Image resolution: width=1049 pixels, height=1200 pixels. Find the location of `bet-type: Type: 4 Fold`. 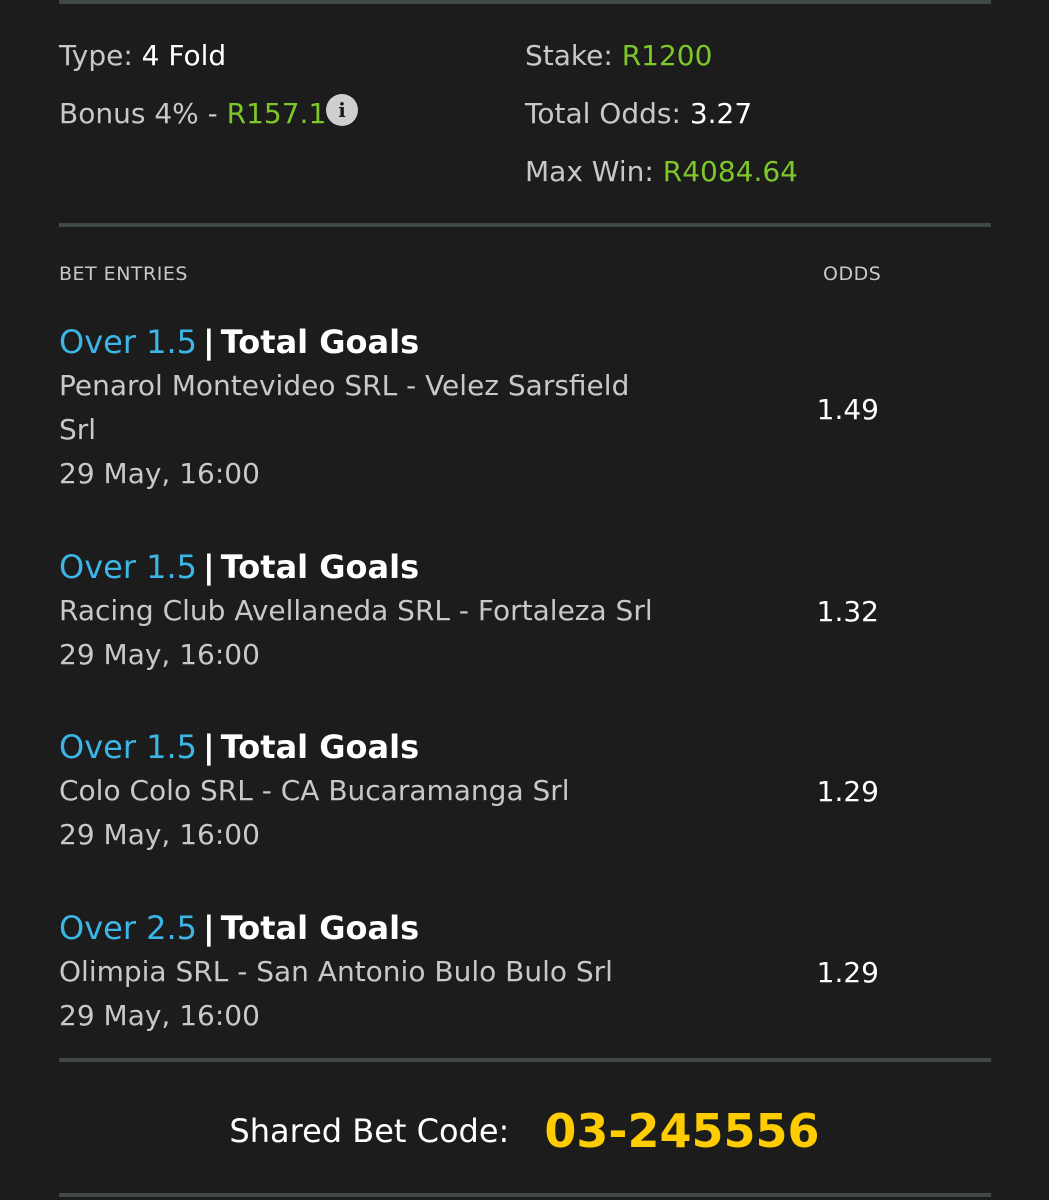

bet-type: Type: 4 Fold is located at coordinates (142, 56).